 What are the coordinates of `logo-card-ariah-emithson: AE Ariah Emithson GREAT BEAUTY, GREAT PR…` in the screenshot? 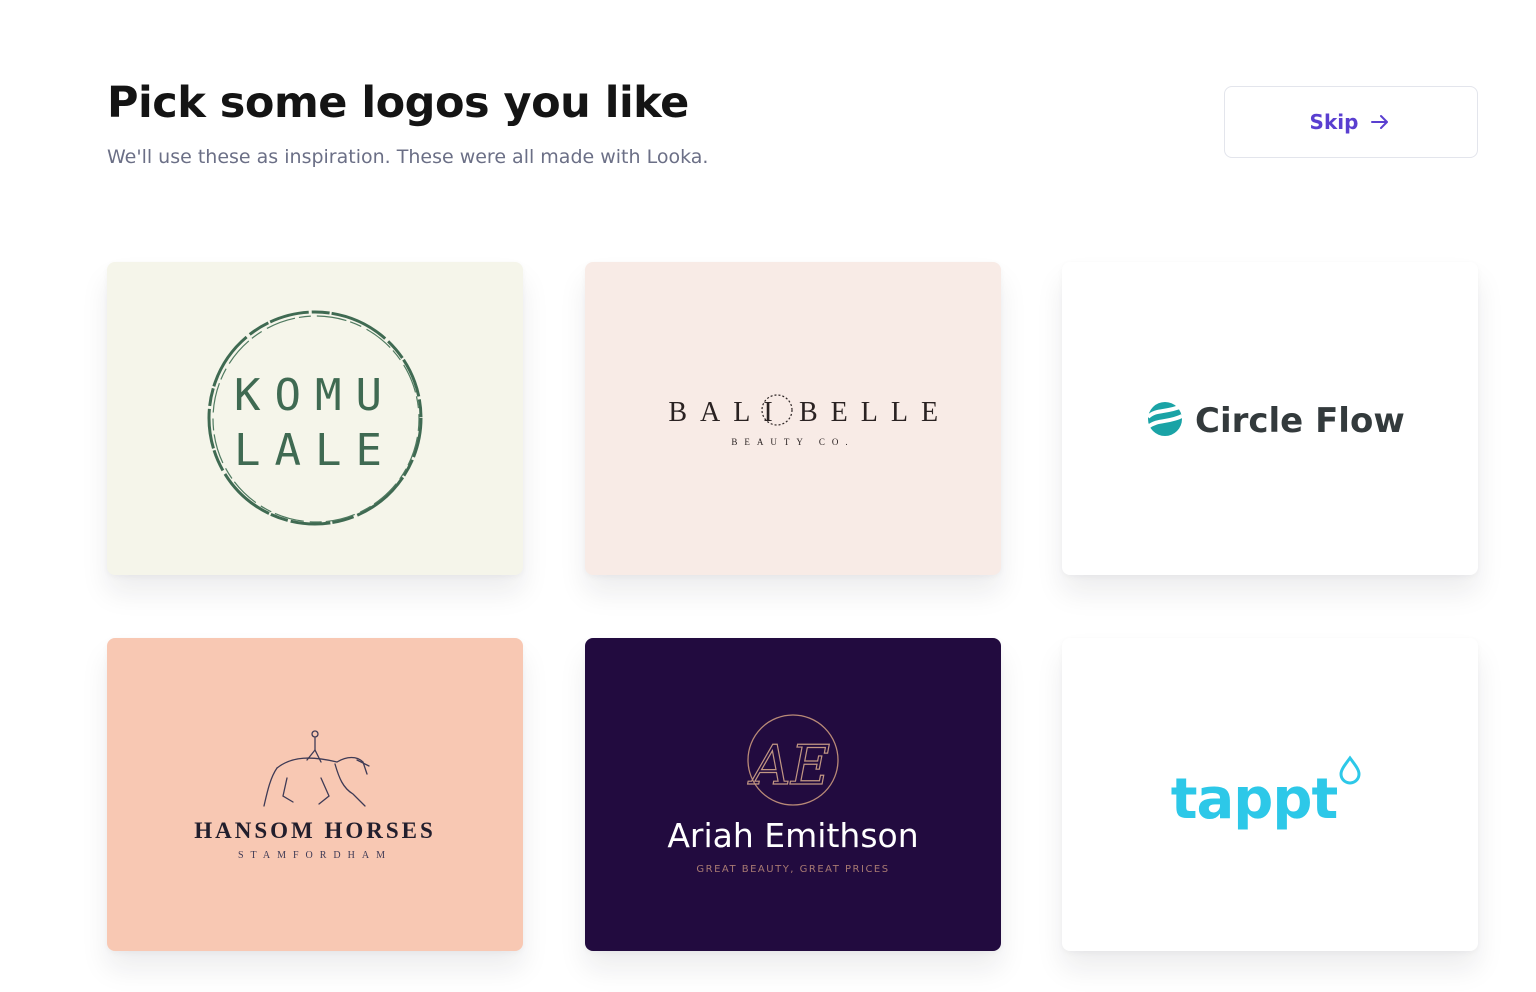 It's located at (793, 794).